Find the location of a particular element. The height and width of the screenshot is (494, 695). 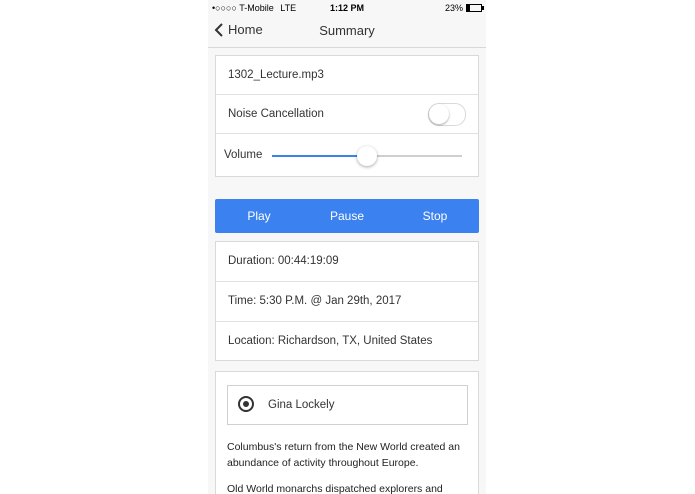

speaker-option: Gina Lockely is located at coordinates (347, 405).